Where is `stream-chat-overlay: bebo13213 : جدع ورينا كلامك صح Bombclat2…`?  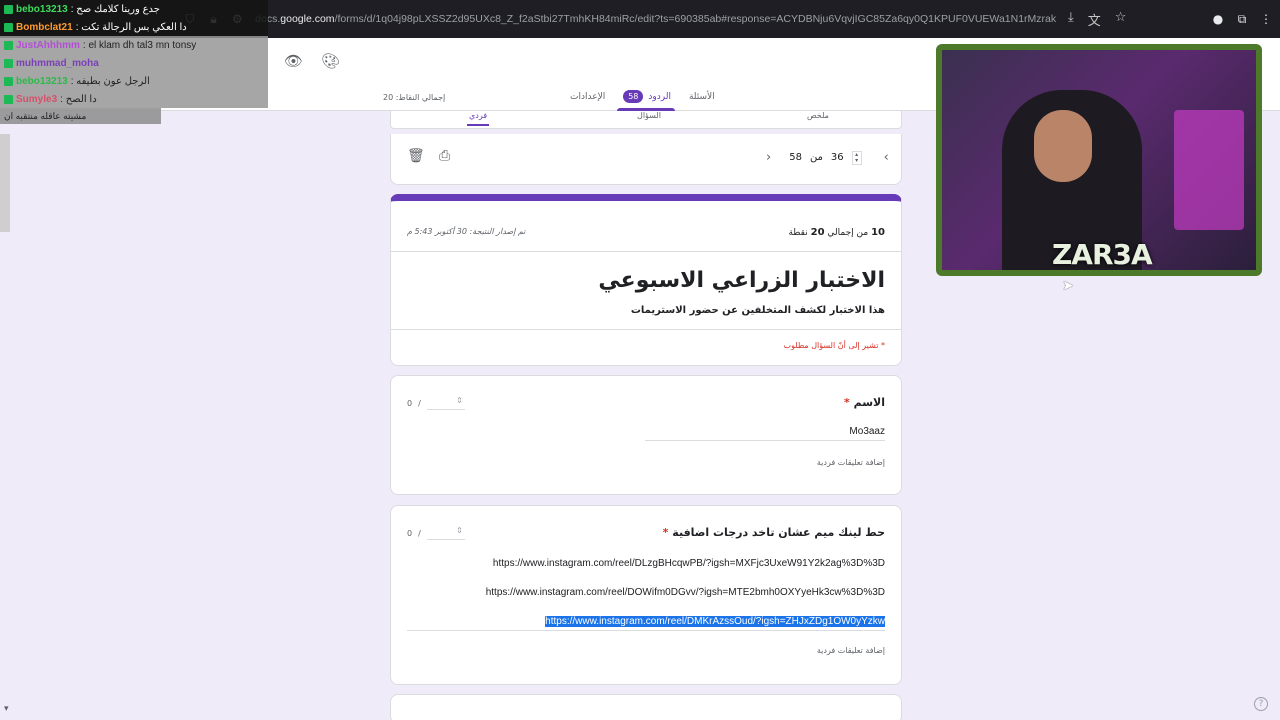 stream-chat-overlay: bebo13213 : جدع ورينا كلامك صح Bombclat2… is located at coordinates (134, 62).